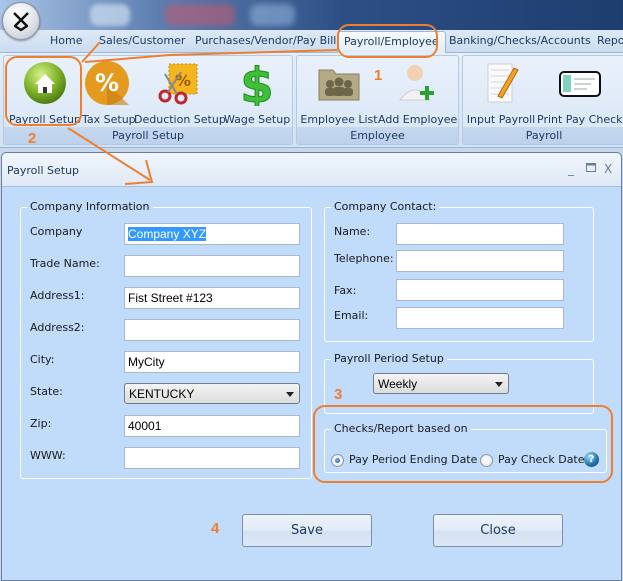  I want to click on maximize-button, so click(591, 168).